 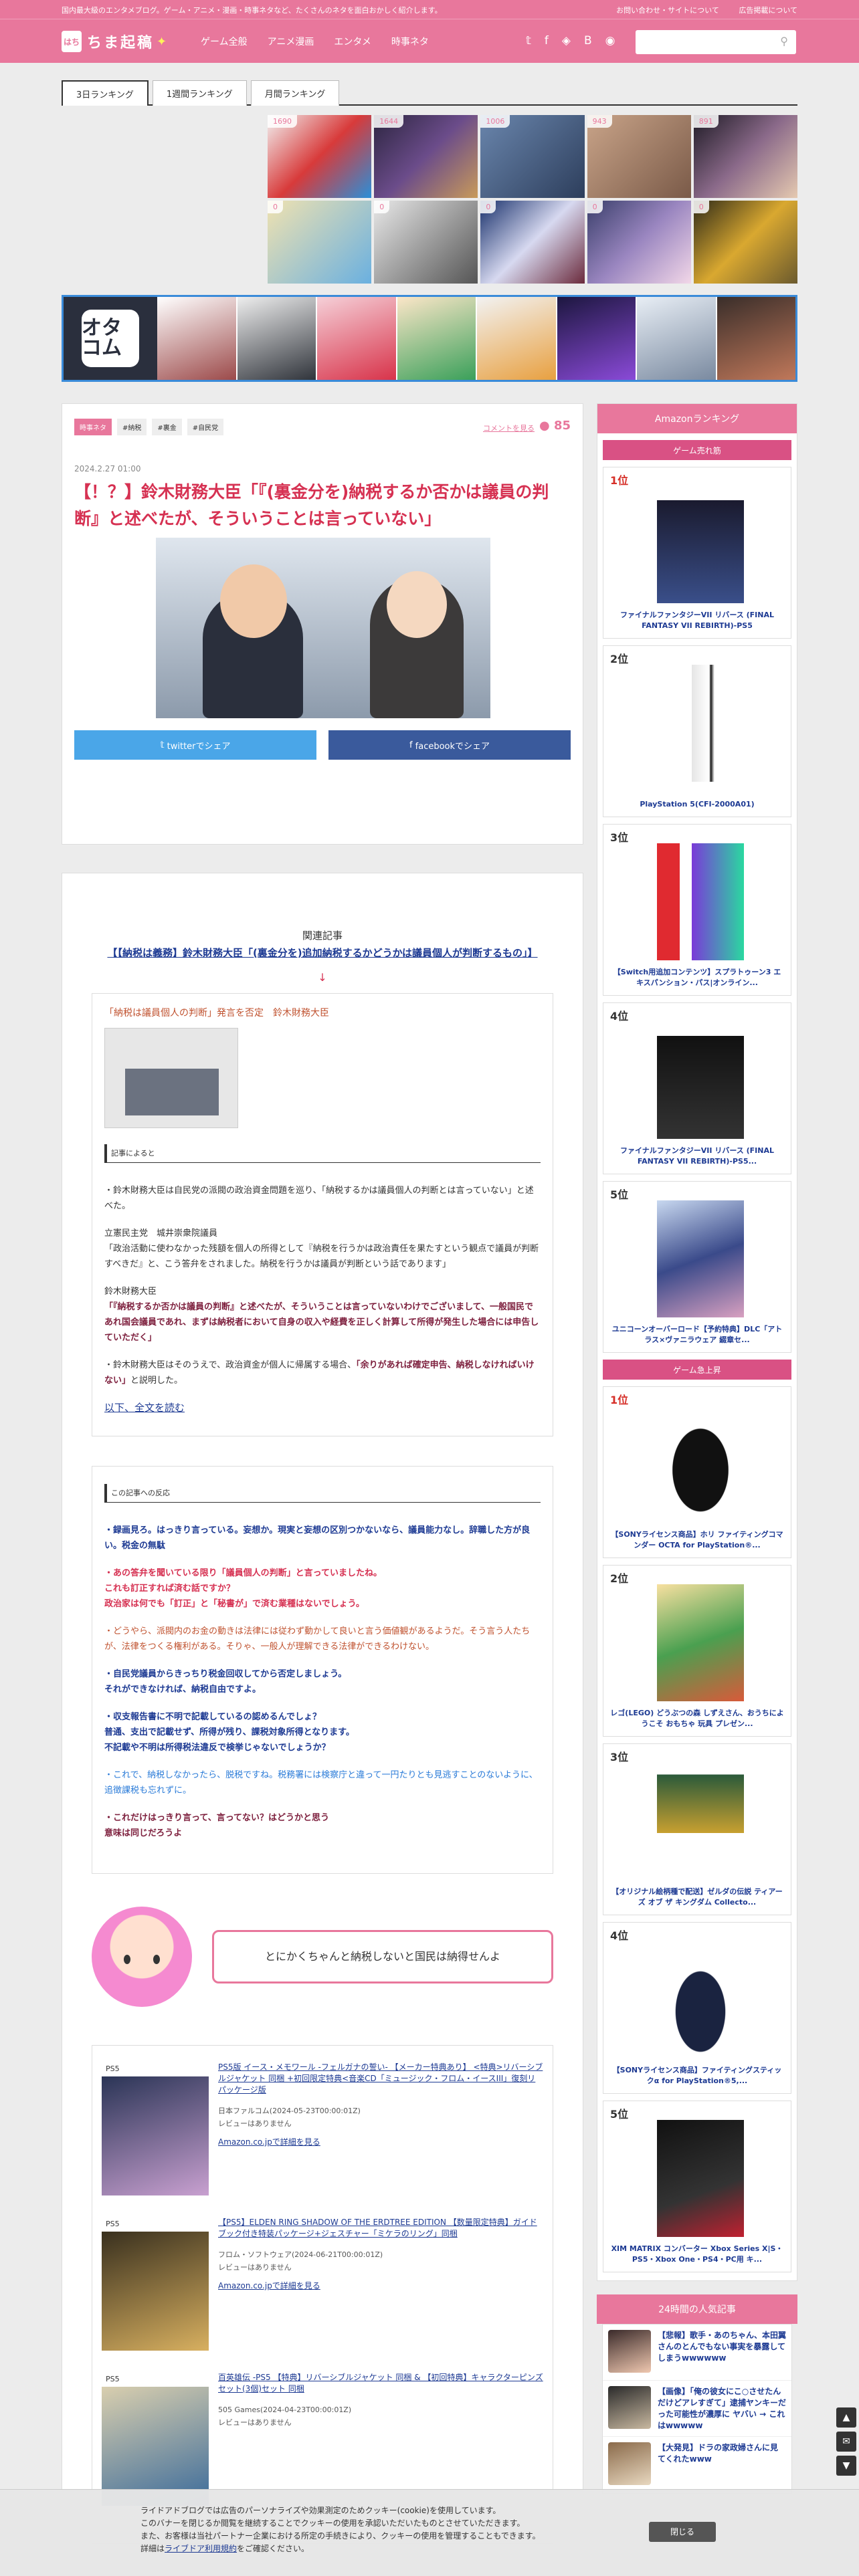 What do you see at coordinates (600, 121) in the screenshot?
I see `view-count: 943` at bounding box center [600, 121].